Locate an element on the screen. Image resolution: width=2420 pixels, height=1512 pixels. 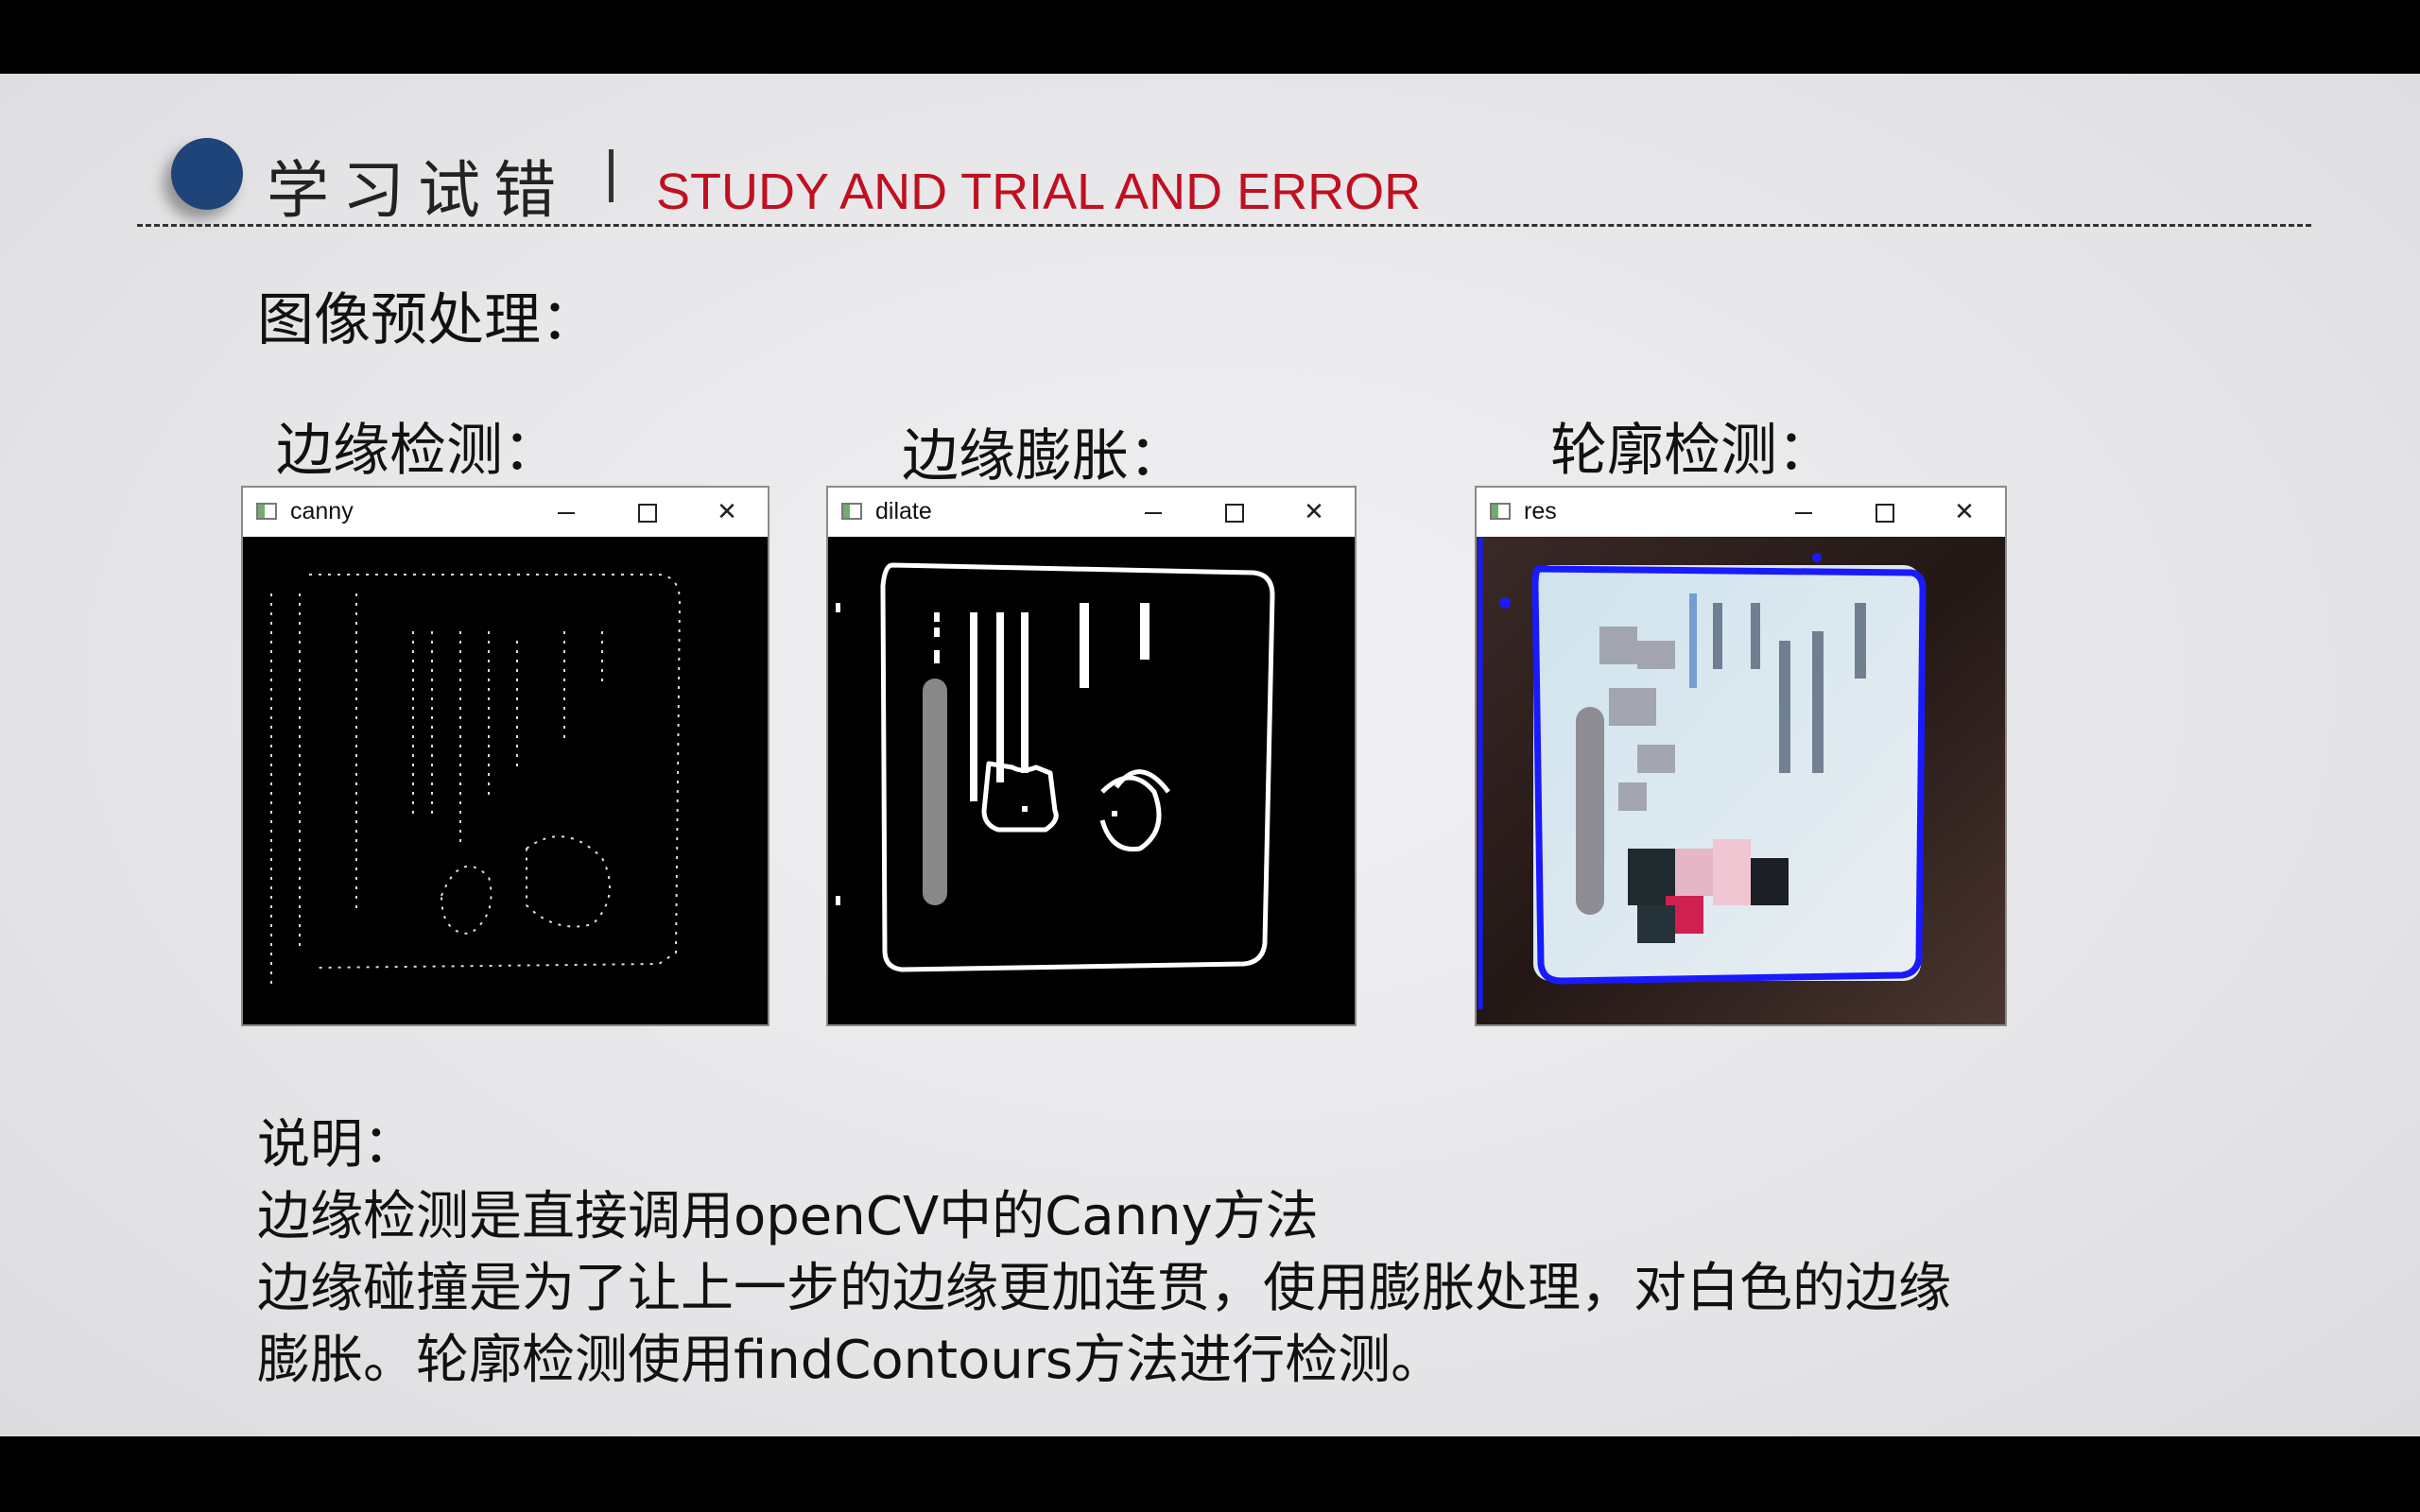
letterbox-bottom is located at coordinates (1210, 1474).